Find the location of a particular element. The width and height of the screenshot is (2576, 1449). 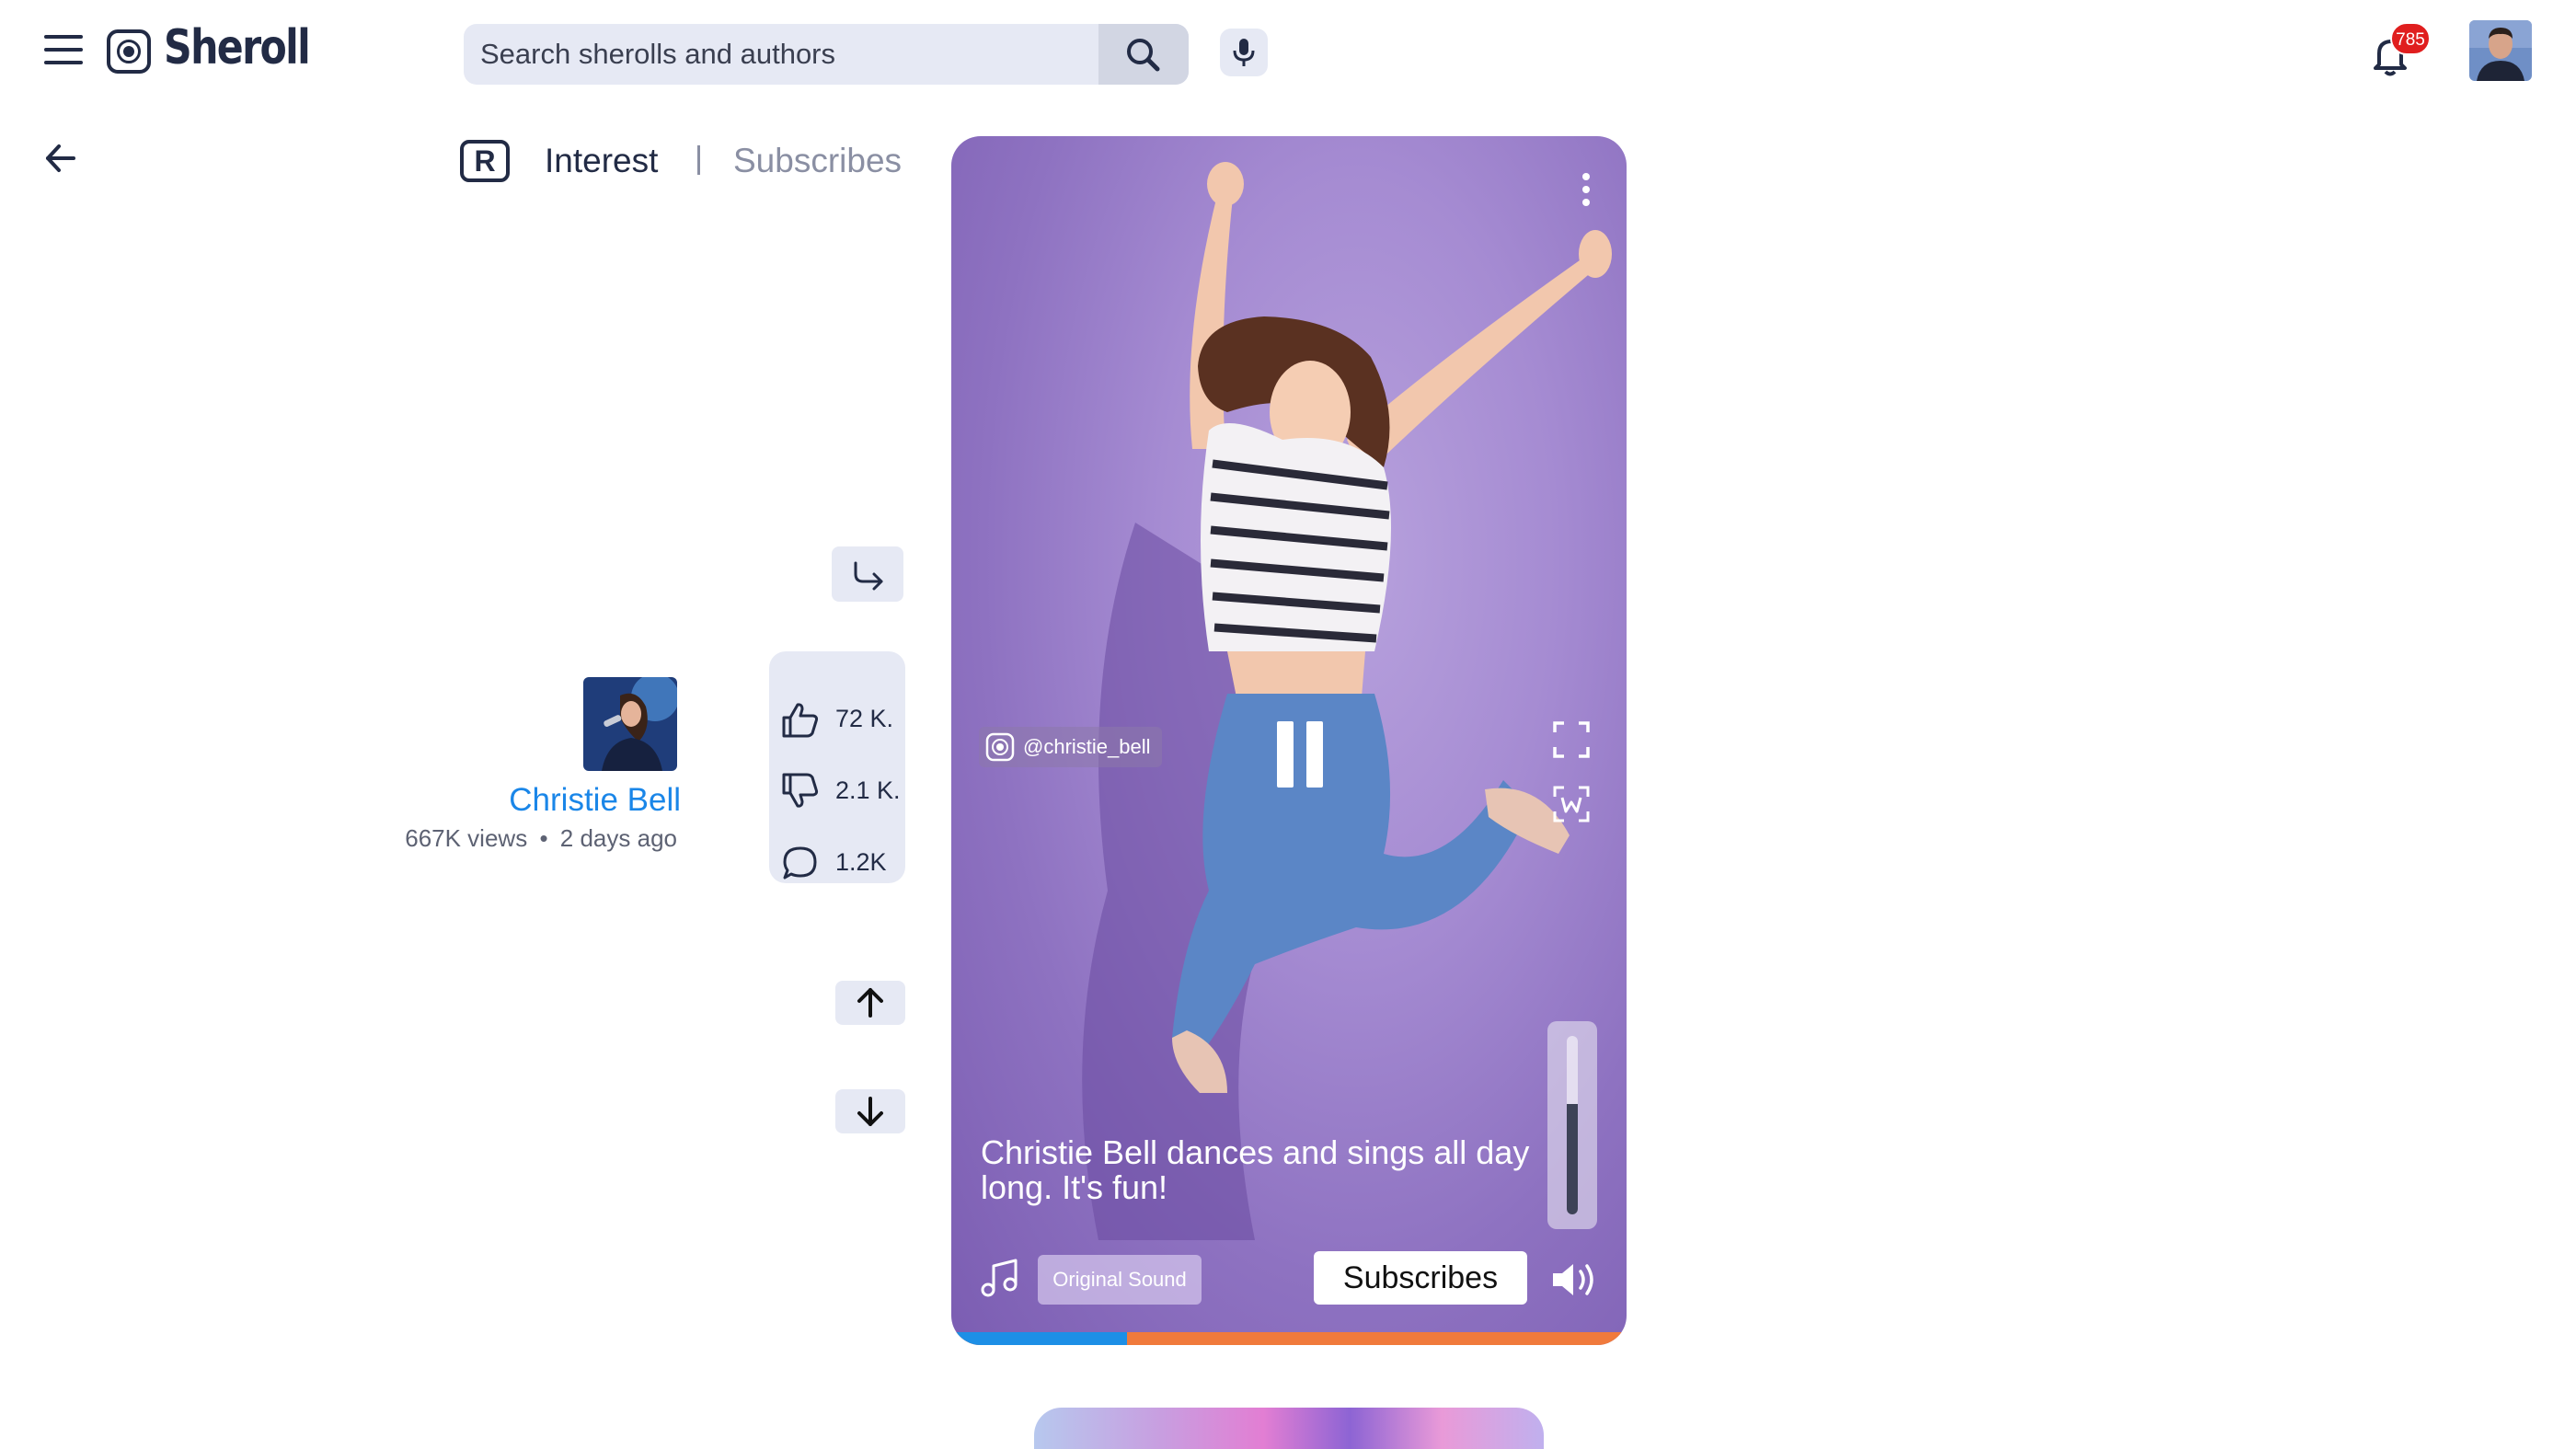

next-video-button is located at coordinates (870, 1111).